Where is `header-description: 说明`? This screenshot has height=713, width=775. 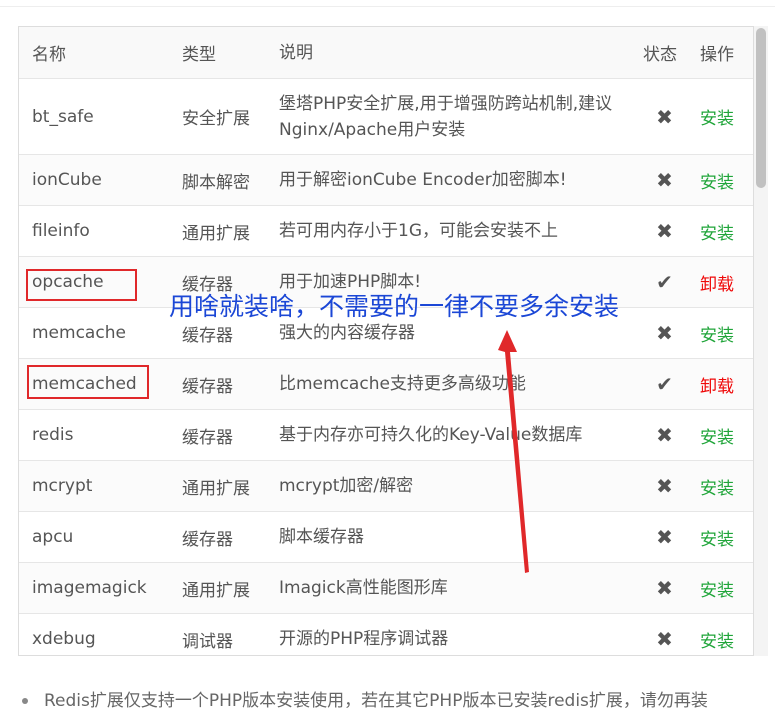
header-description: 说明 is located at coordinates (454, 53).